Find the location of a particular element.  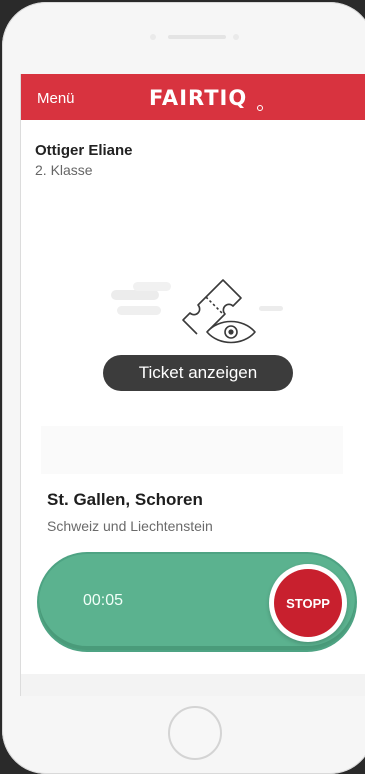

content-divider is located at coordinates (192, 450).